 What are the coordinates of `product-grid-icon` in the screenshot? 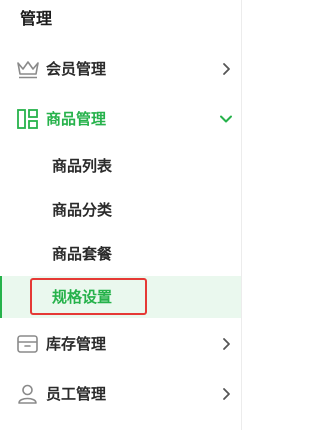 It's located at (28, 119).